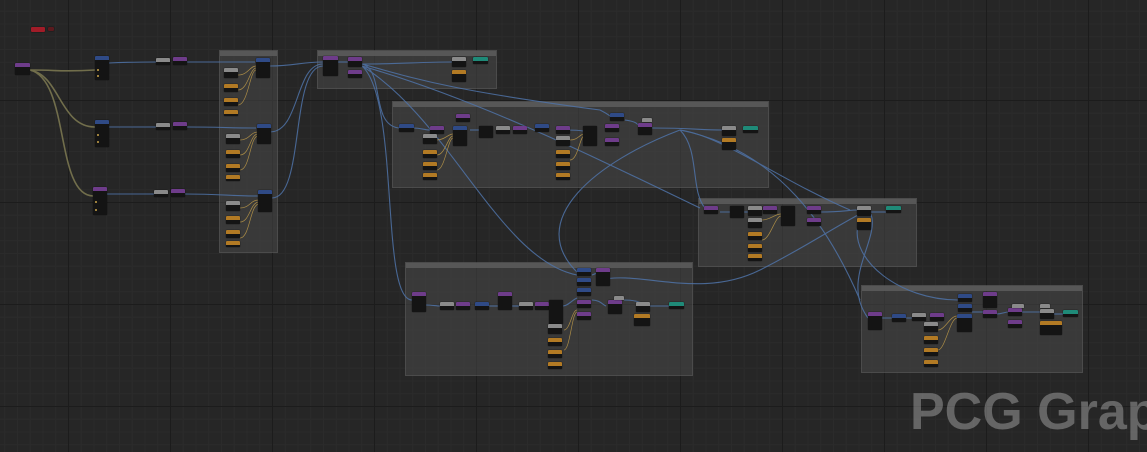 Image resolution: width=1147 pixels, height=452 pixels. What do you see at coordinates (38, 29) in the screenshot?
I see `red-input-node` at bounding box center [38, 29].